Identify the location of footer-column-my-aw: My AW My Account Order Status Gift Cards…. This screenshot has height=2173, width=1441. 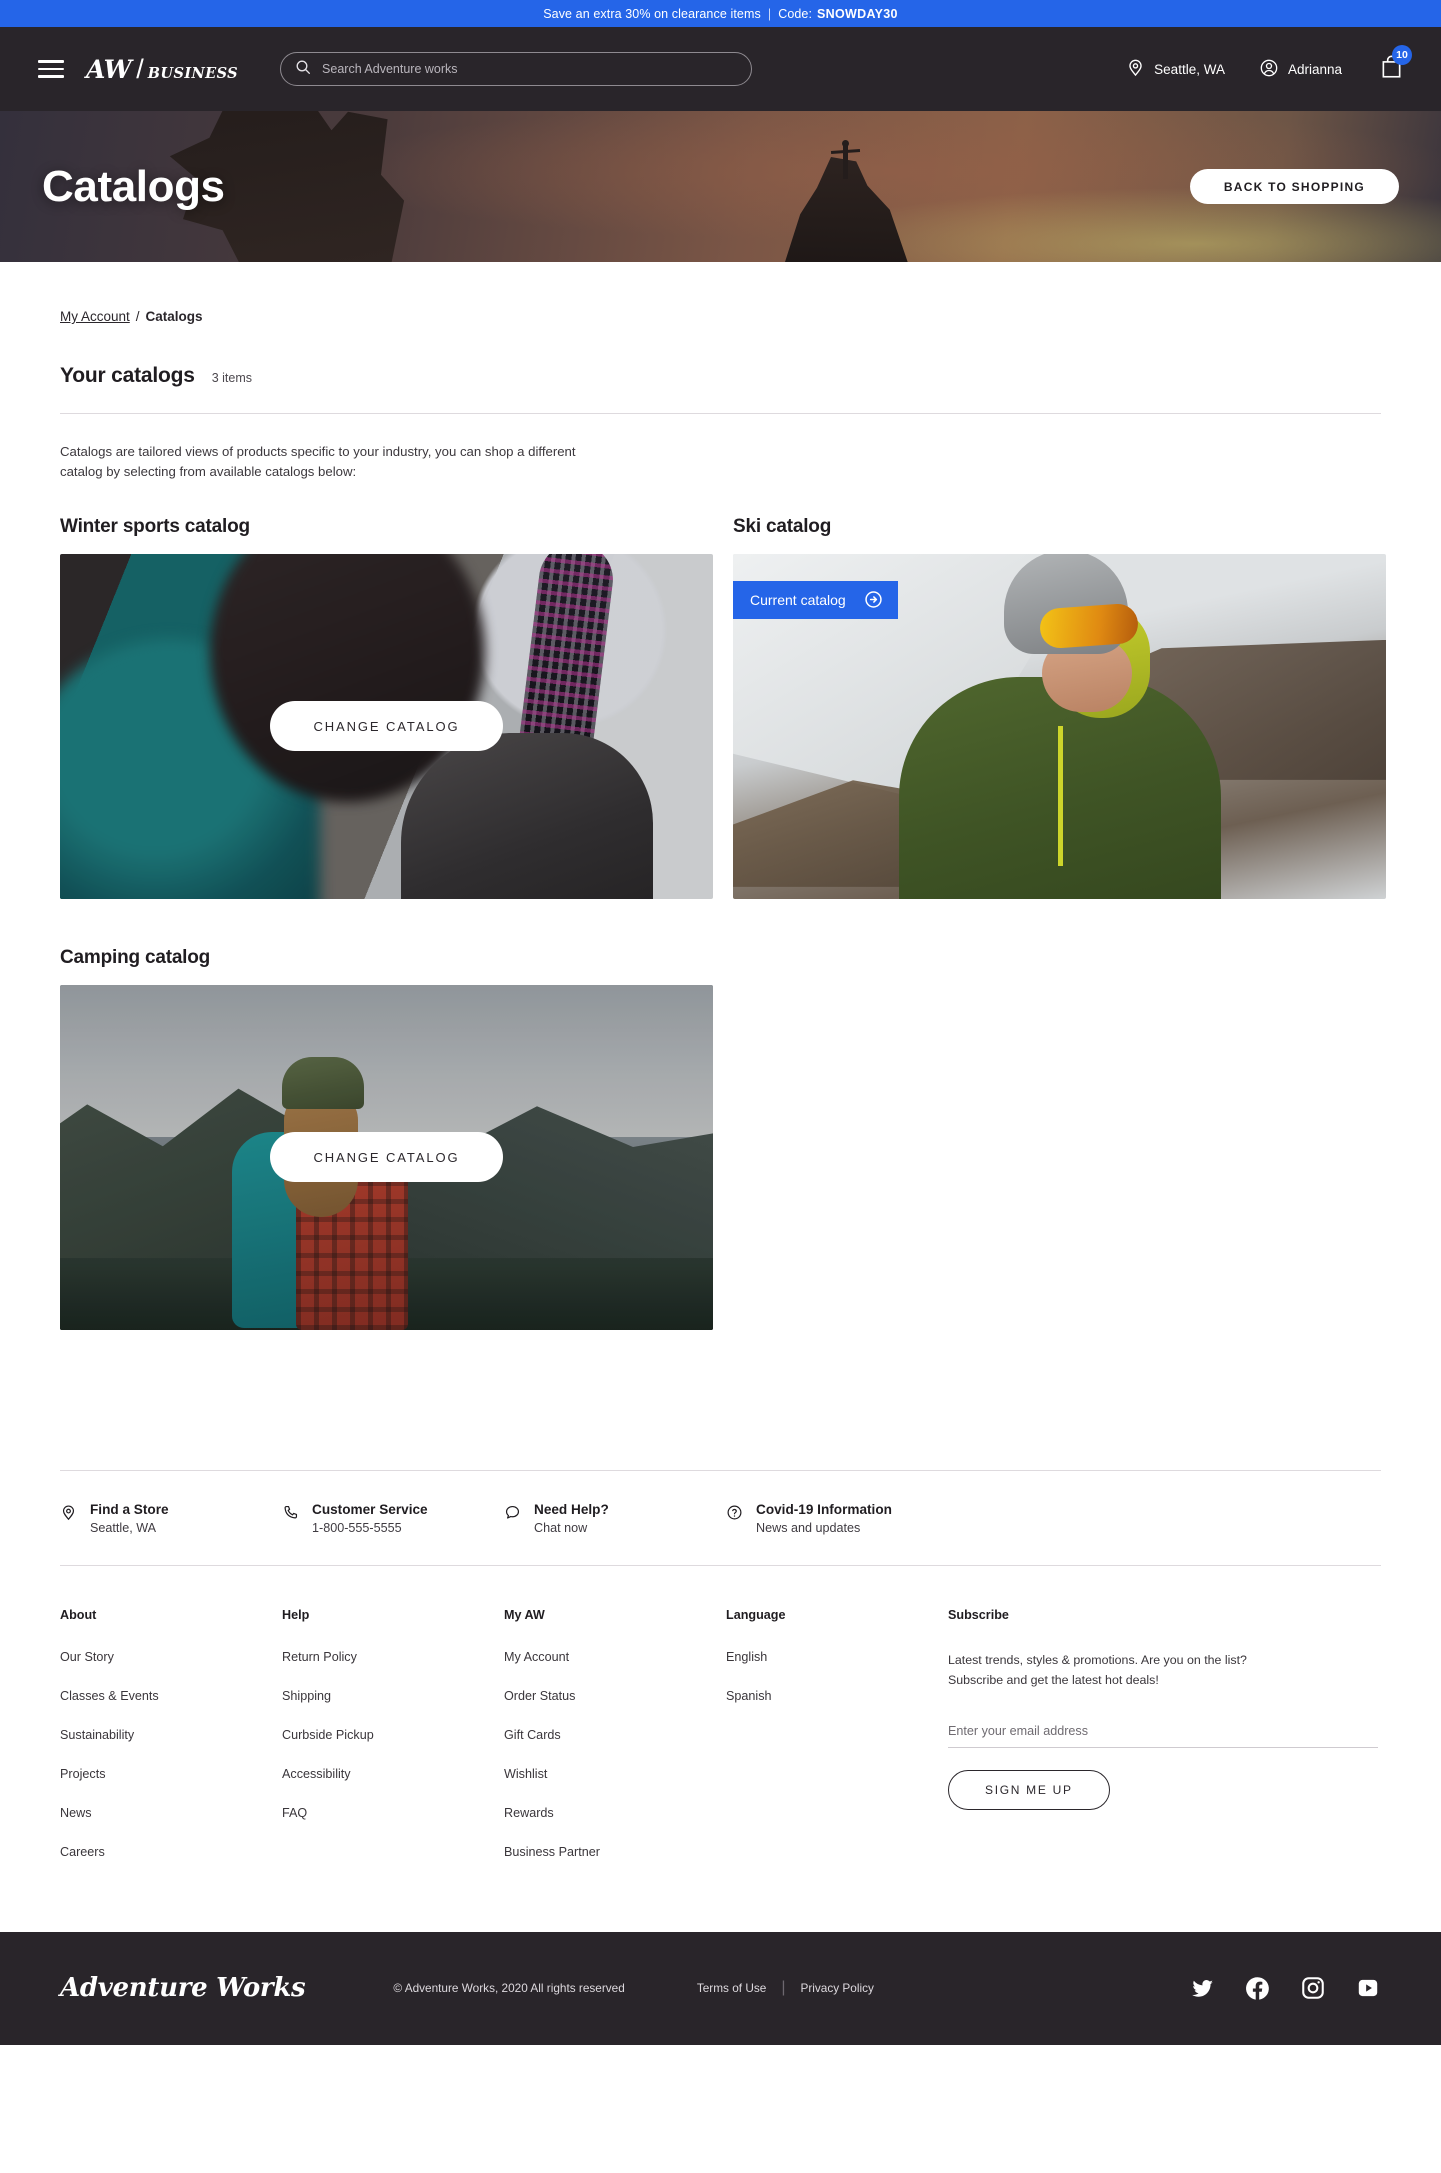
(615, 1746).